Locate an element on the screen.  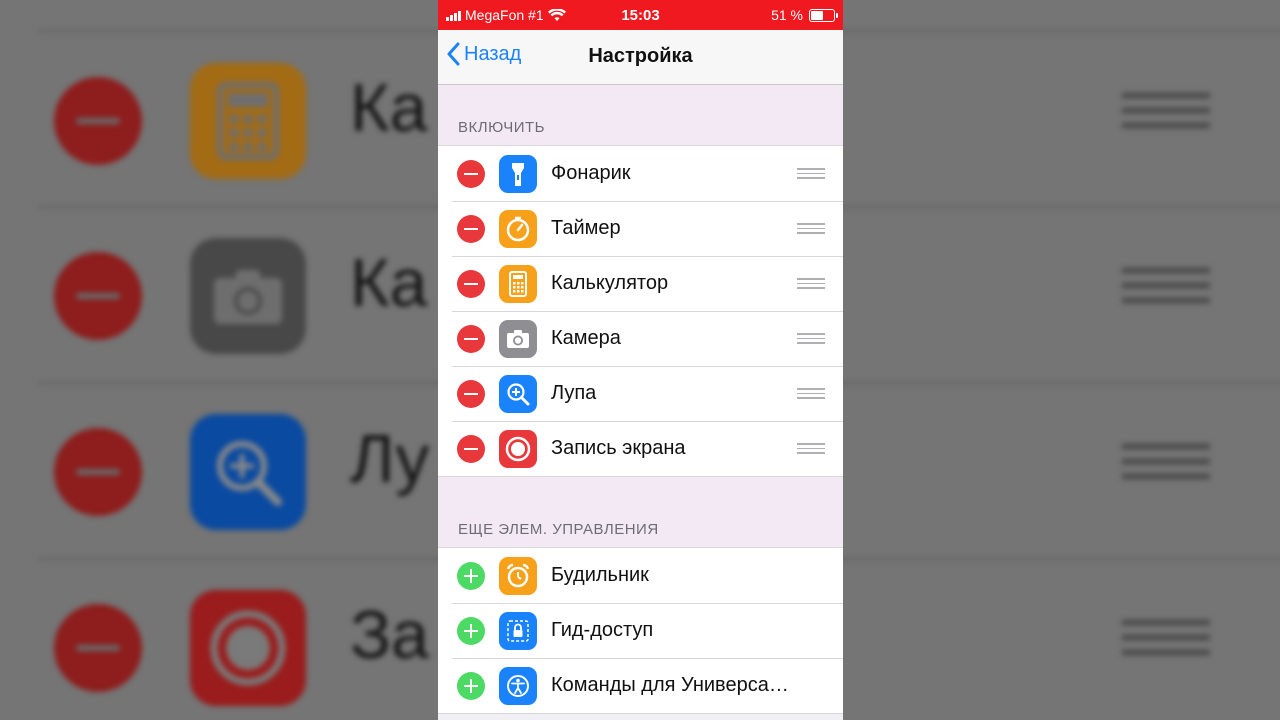
page-title: Настройка is located at coordinates (640, 56).